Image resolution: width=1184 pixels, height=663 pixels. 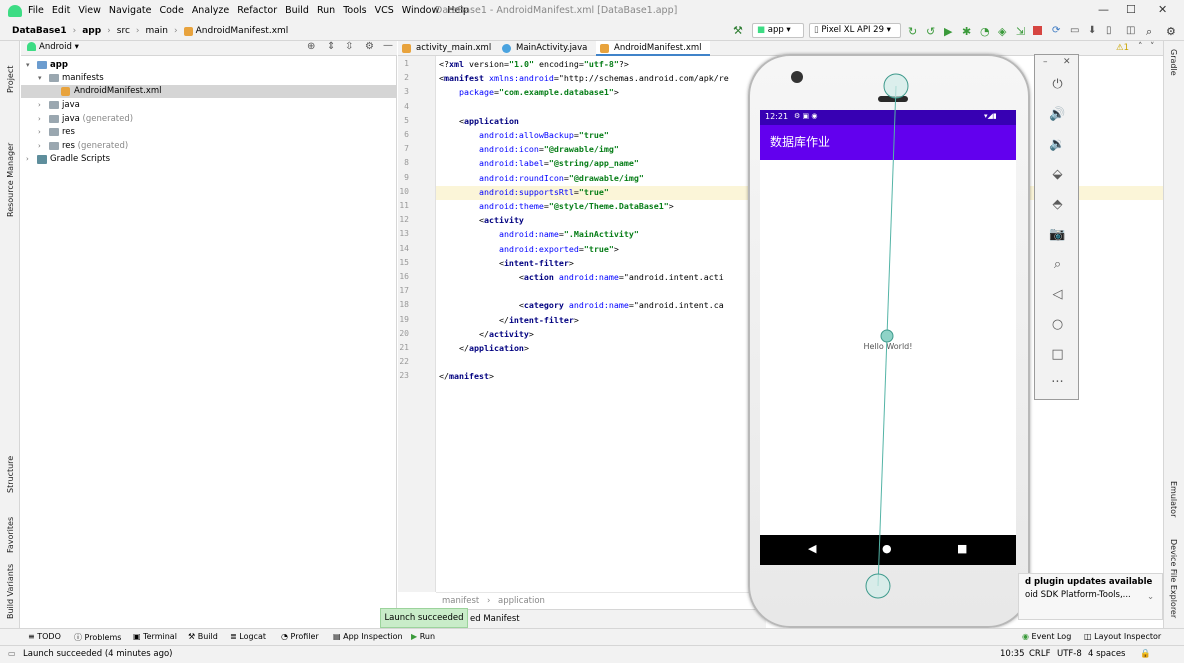 What do you see at coordinates (1057, 204) in the screenshot?
I see `rotate-right-icon: ⬘` at bounding box center [1057, 204].